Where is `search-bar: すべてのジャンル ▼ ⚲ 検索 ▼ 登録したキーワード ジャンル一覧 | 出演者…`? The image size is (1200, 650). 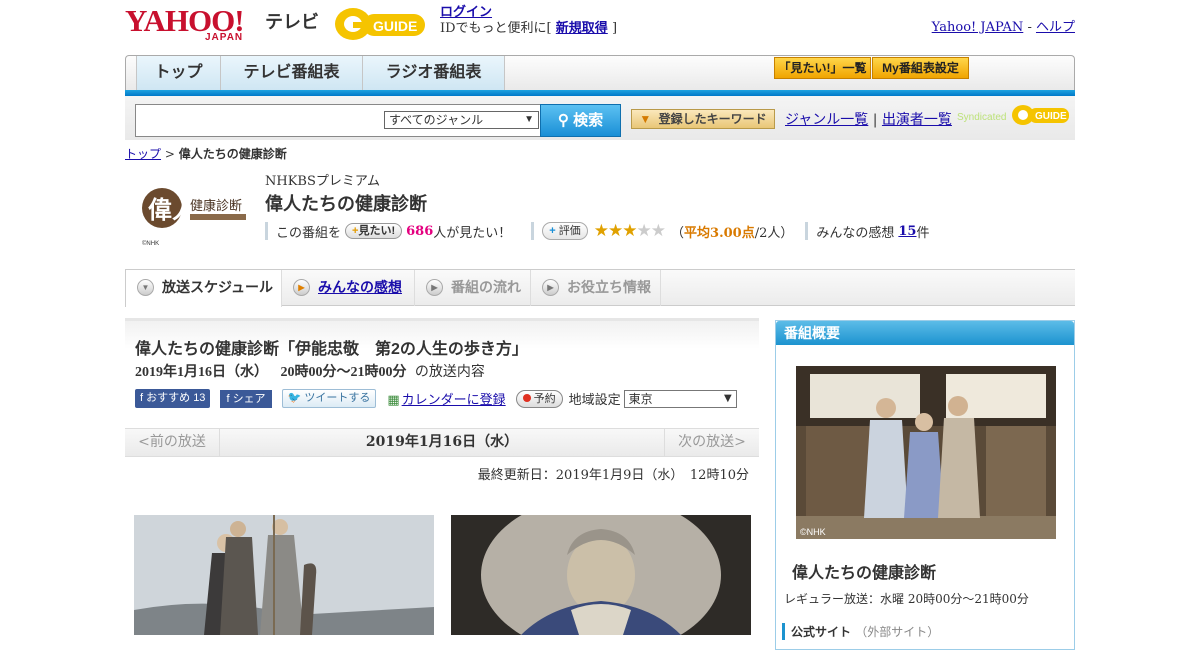
search-bar: すべてのジャンル ▼ ⚲ 検索 ▼ 登録したキーワード ジャンル一覧 | 出演者… is located at coordinates (600, 118).